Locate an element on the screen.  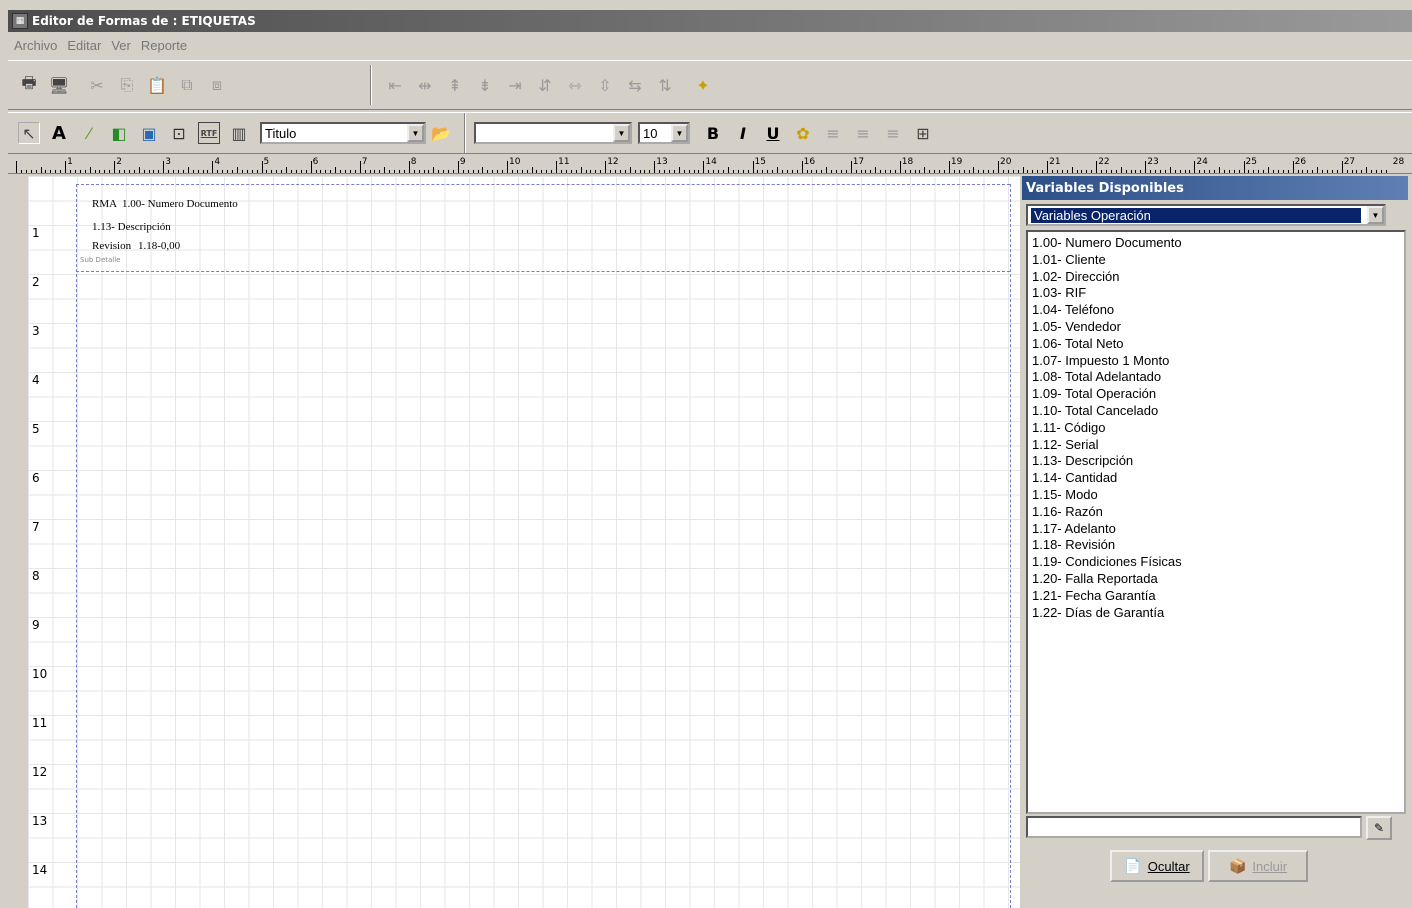
hide-button: 📄 Ocultar is located at coordinates (1157, 866).